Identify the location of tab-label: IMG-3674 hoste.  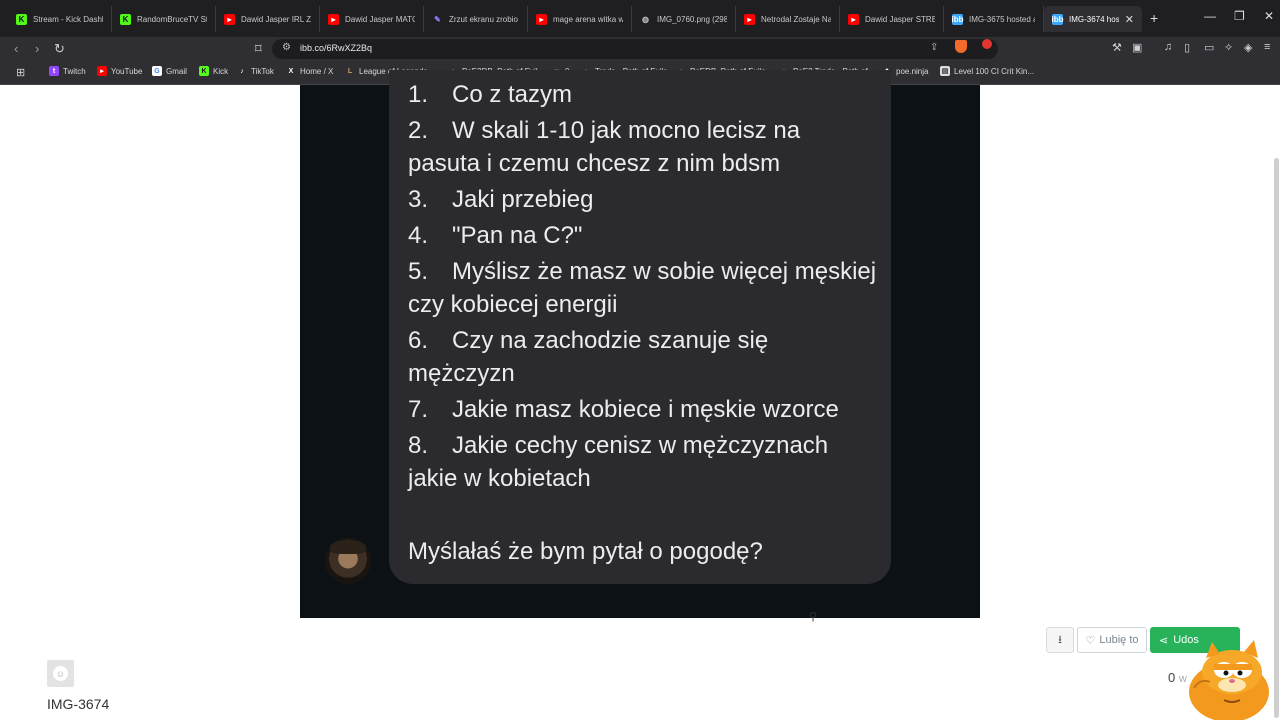
(1094, 19).